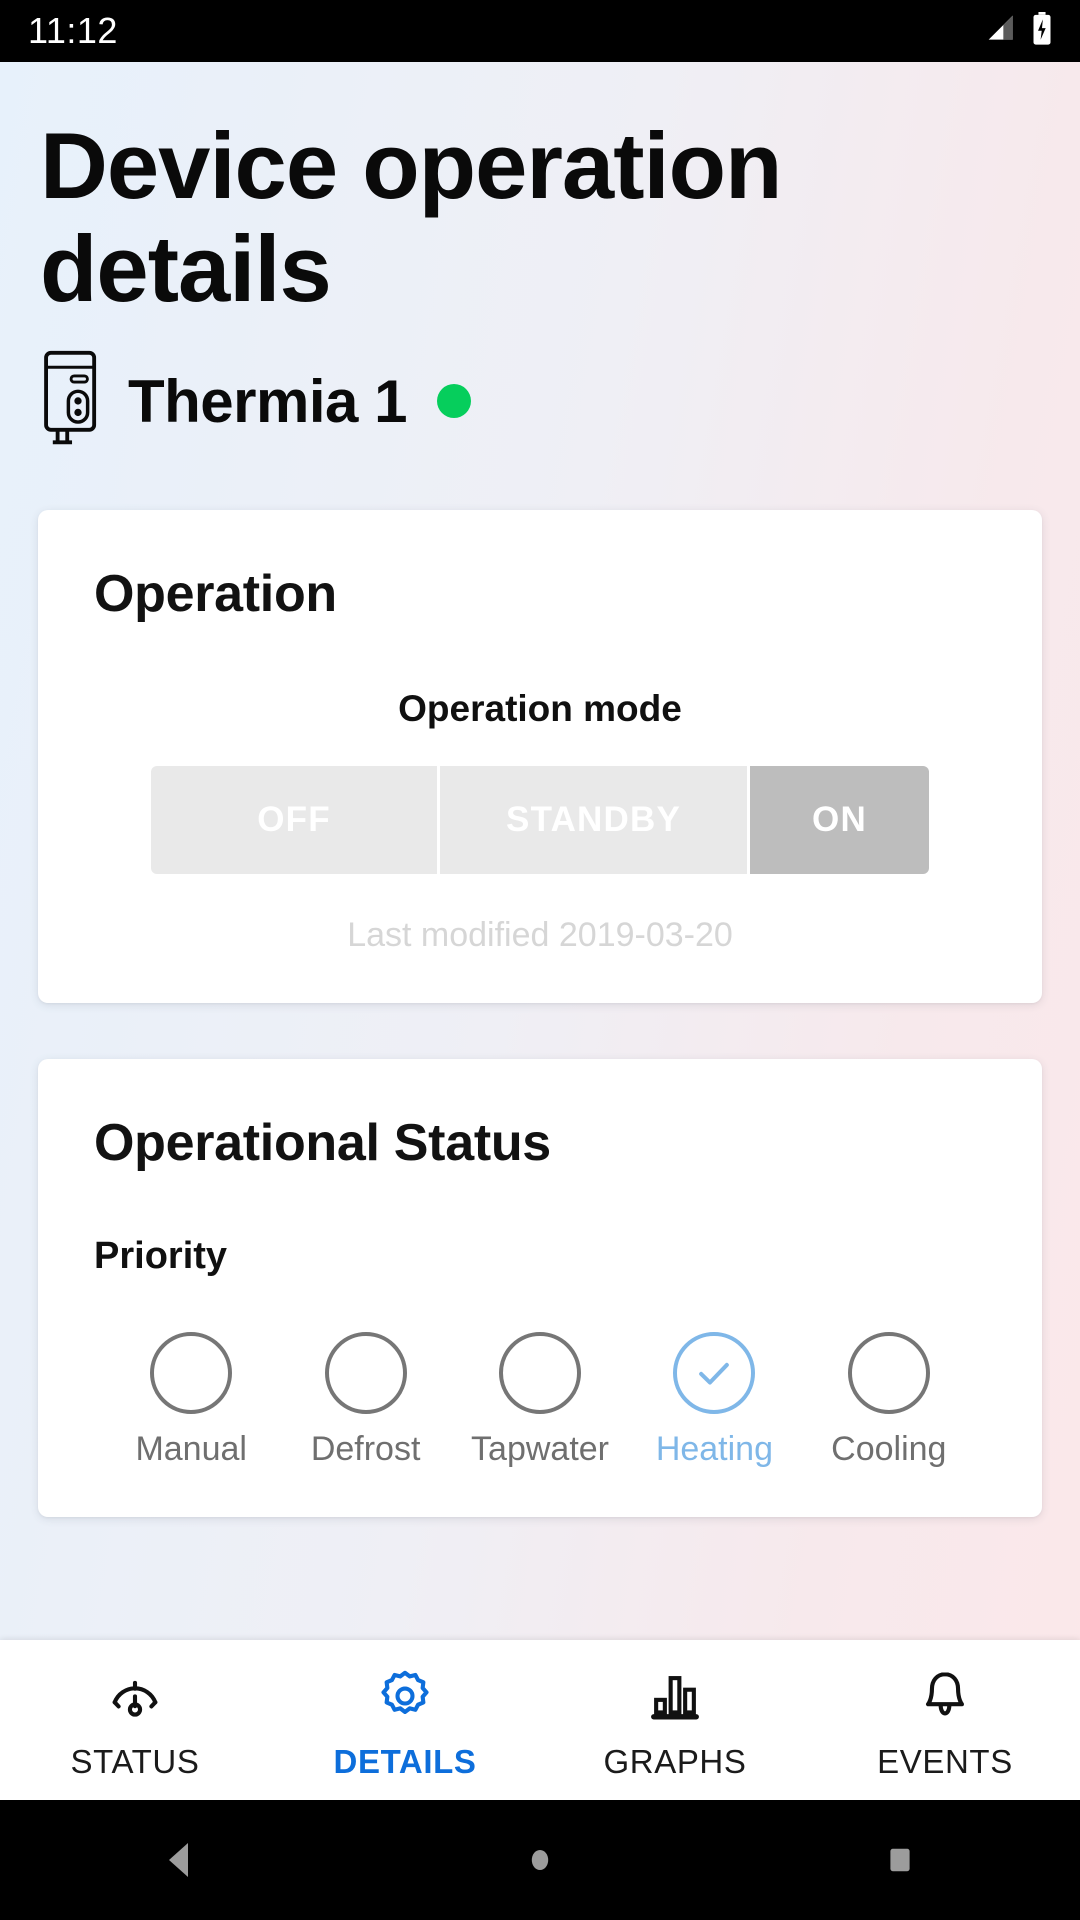  What do you see at coordinates (411, 217) in the screenshot?
I see `page-title: Device operation details` at bounding box center [411, 217].